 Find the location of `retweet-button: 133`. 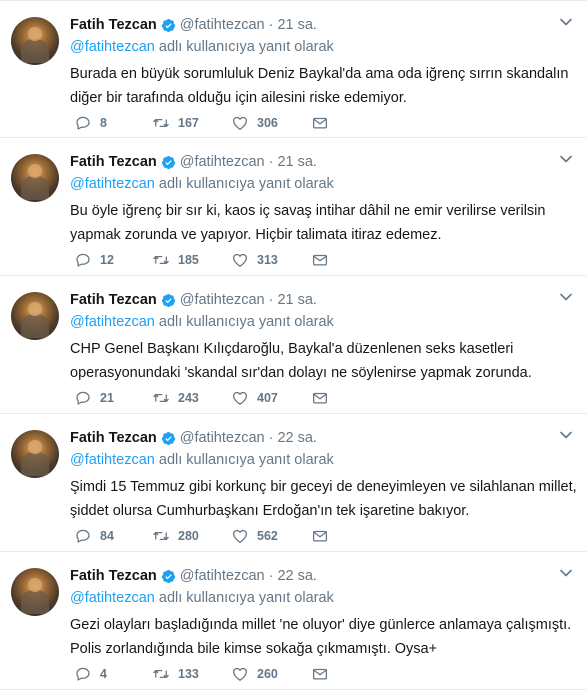

retweet-button: 133 is located at coordinates (191, 674).